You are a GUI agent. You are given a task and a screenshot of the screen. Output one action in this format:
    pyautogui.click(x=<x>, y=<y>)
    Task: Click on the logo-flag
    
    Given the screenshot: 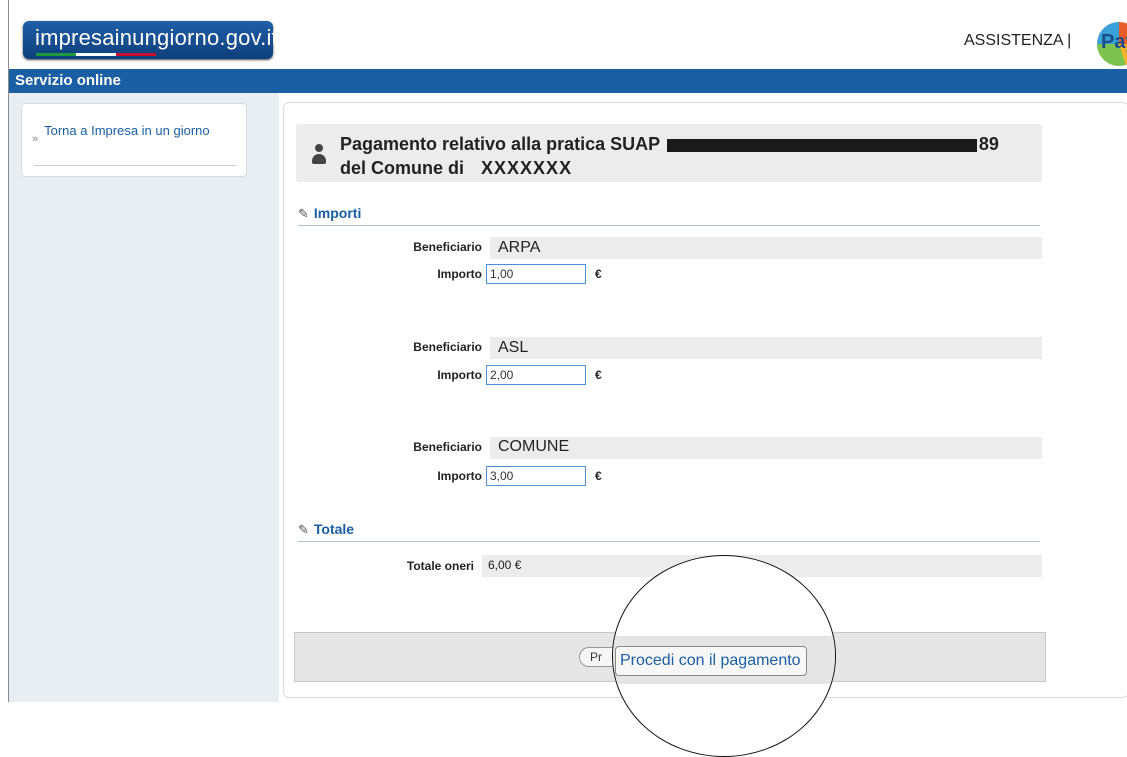 What is the action you would take?
    pyautogui.click(x=96, y=54)
    